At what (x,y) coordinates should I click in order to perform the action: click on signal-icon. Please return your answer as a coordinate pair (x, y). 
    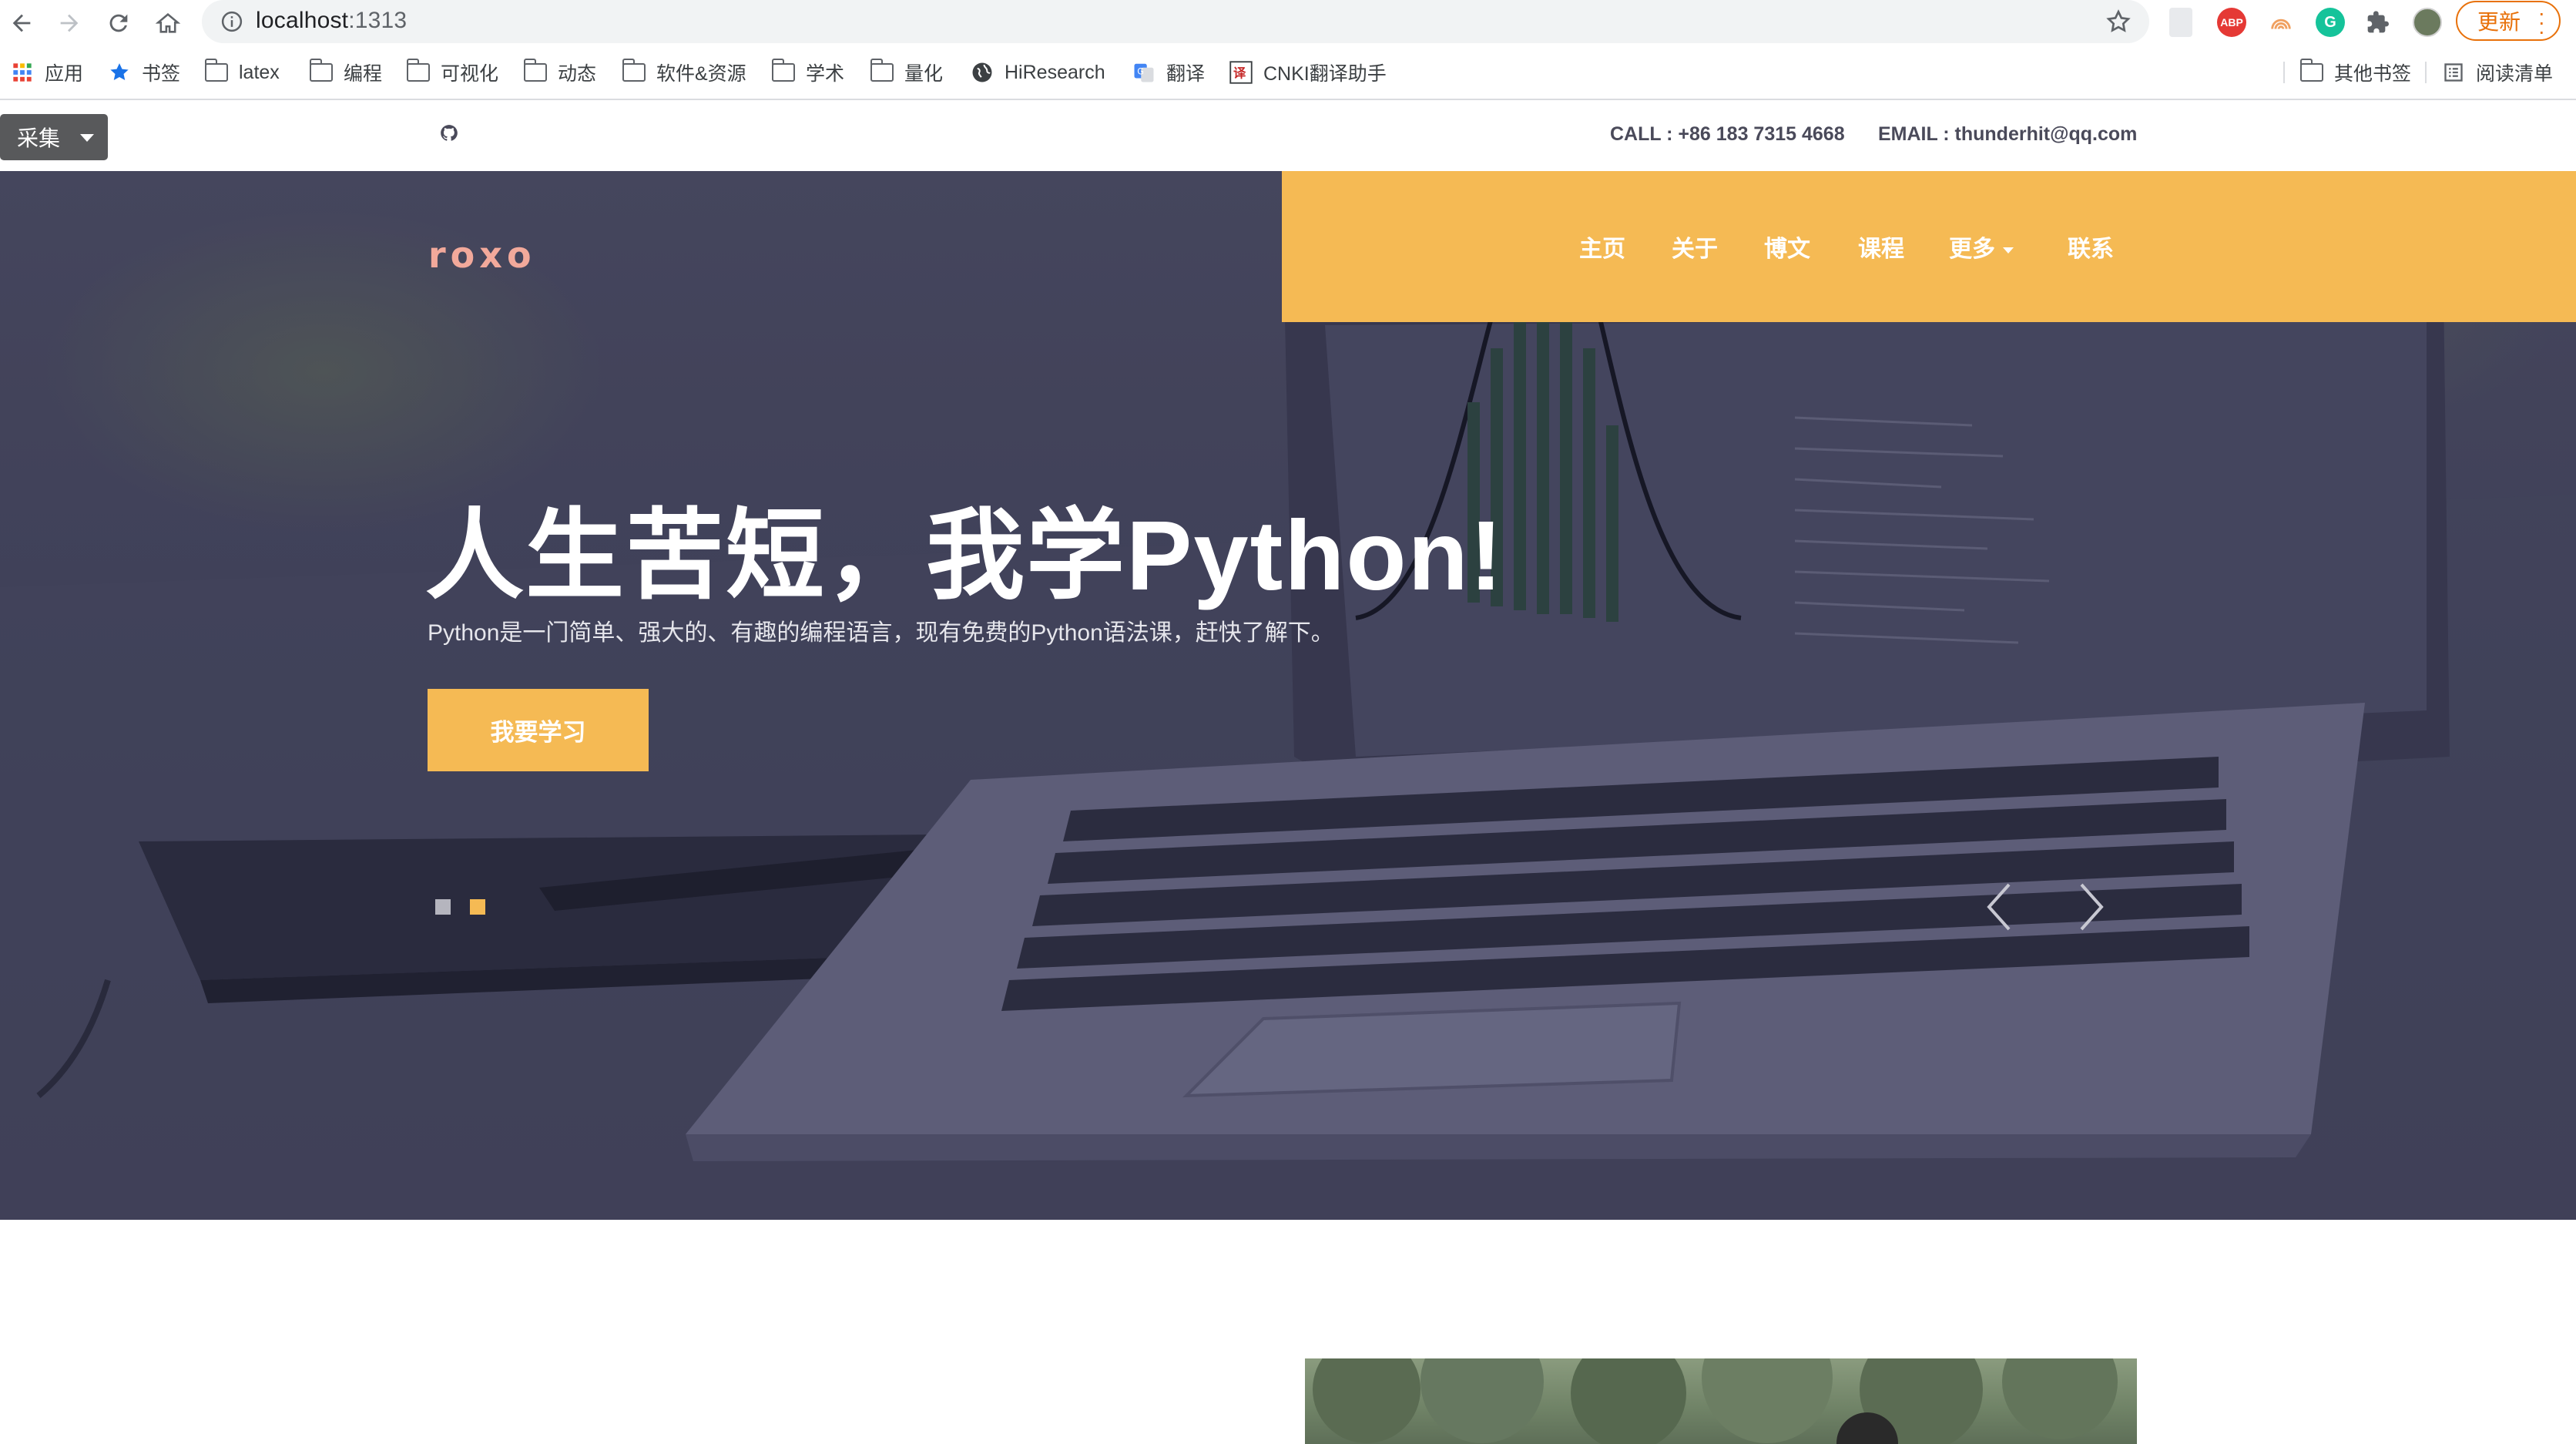
    Looking at the image, I should click on (2281, 23).